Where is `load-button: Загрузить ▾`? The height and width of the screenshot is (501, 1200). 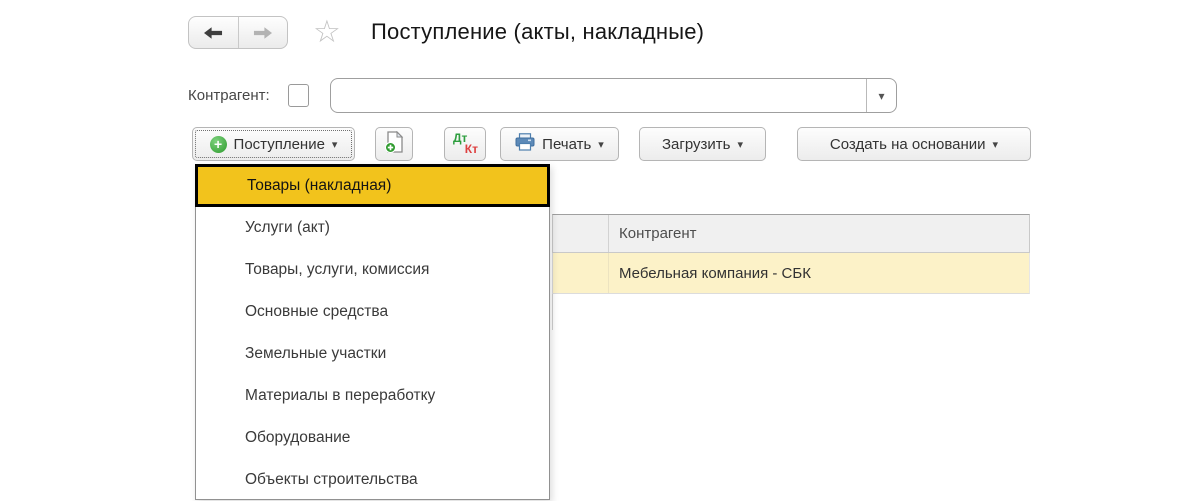
load-button: Загрузить ▾ is located at coordinates (702, 144).